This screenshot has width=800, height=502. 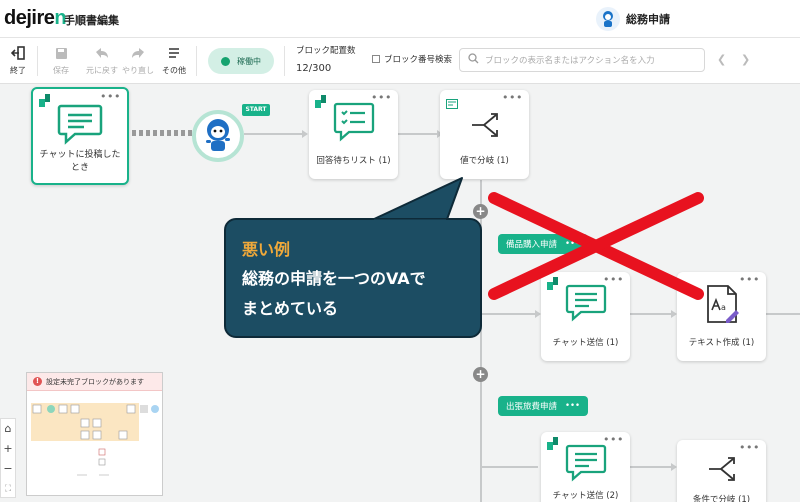 I want to click on incomplete-blocks-warning: ! 設定未完了ブロックがあります, so click(x=94, y=382).